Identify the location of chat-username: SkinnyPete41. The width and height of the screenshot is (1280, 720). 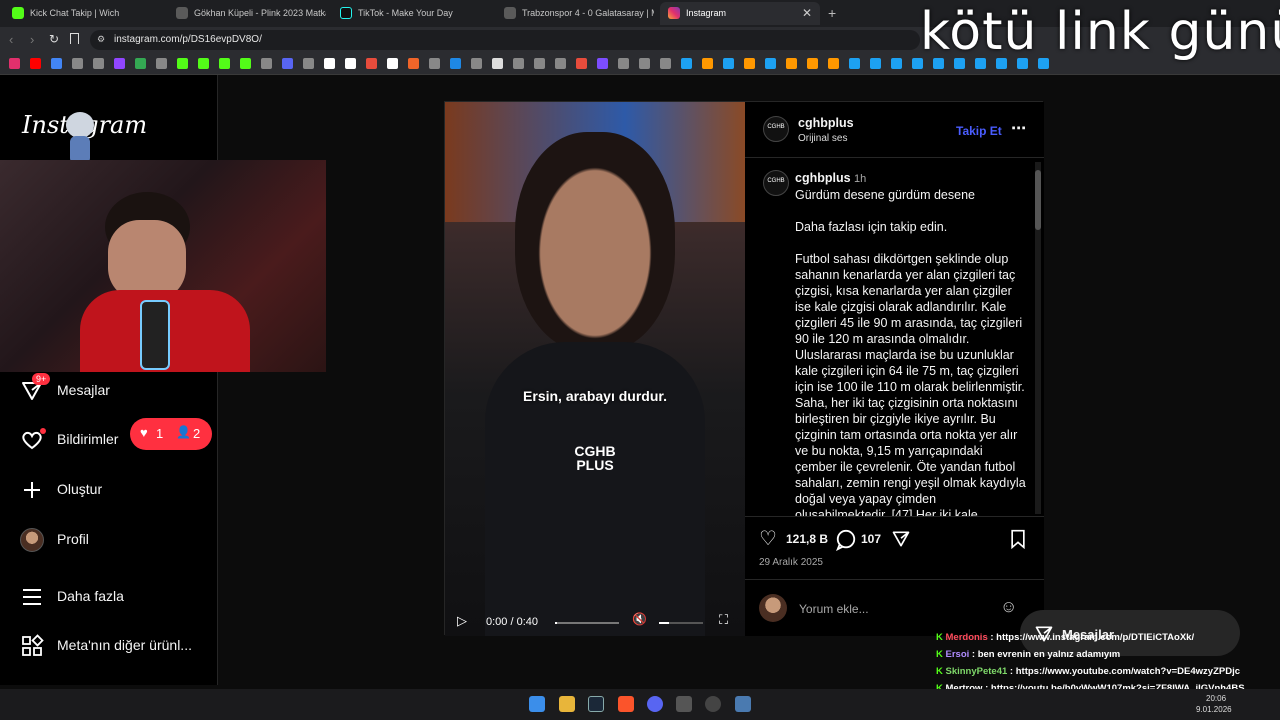
(977, 671).